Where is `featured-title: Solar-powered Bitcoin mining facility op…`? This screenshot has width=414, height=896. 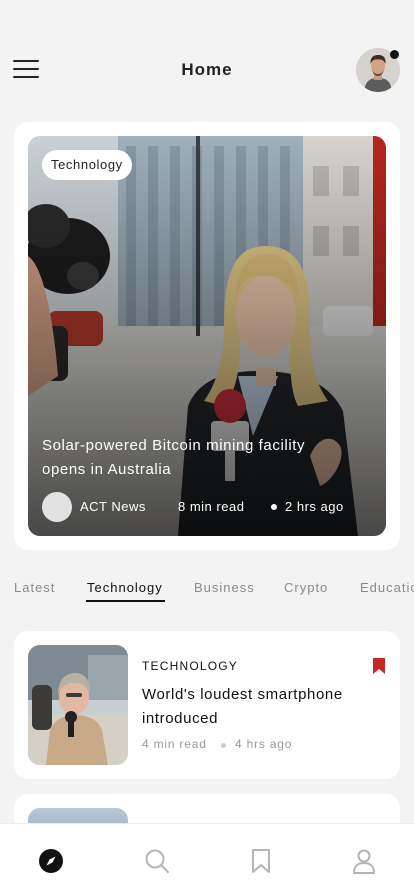
featured-title: Solar-powered Bitcoin mining facility op… is located at coordinates (174, 457).